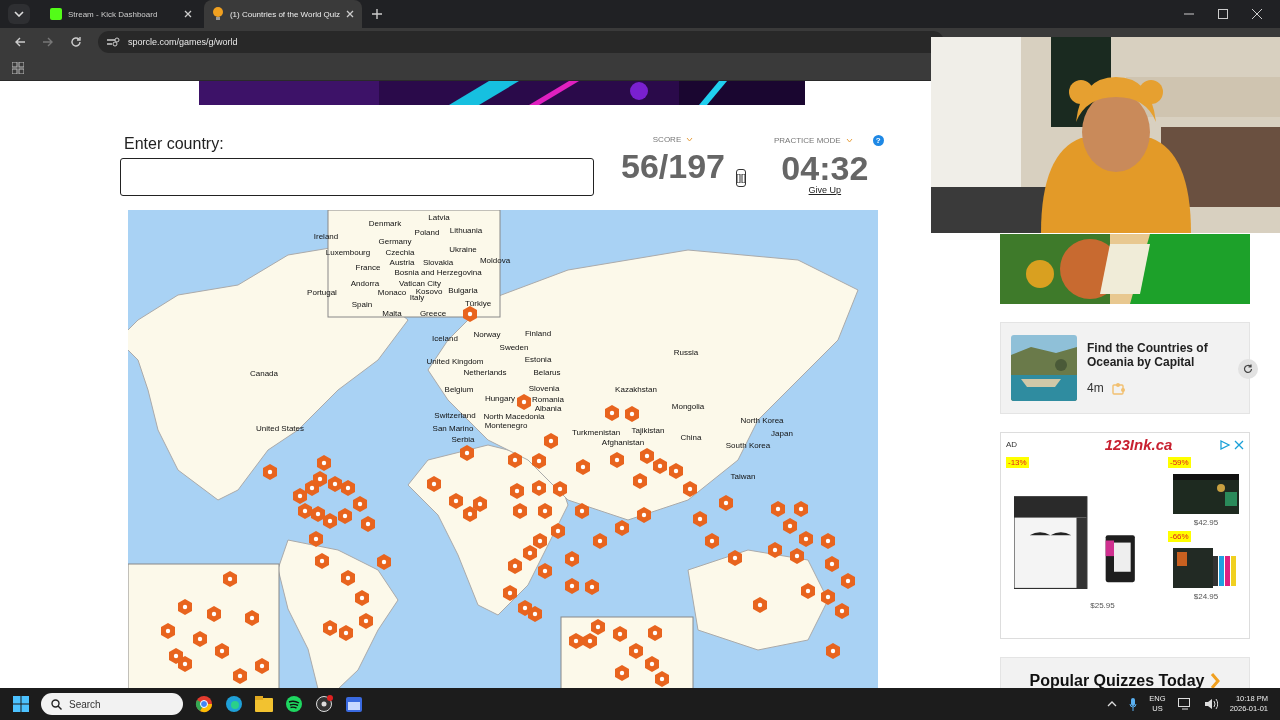 This screenshot has height=720, width=1280. I want to click on discount-tag: -66%, so click(1179, 536).